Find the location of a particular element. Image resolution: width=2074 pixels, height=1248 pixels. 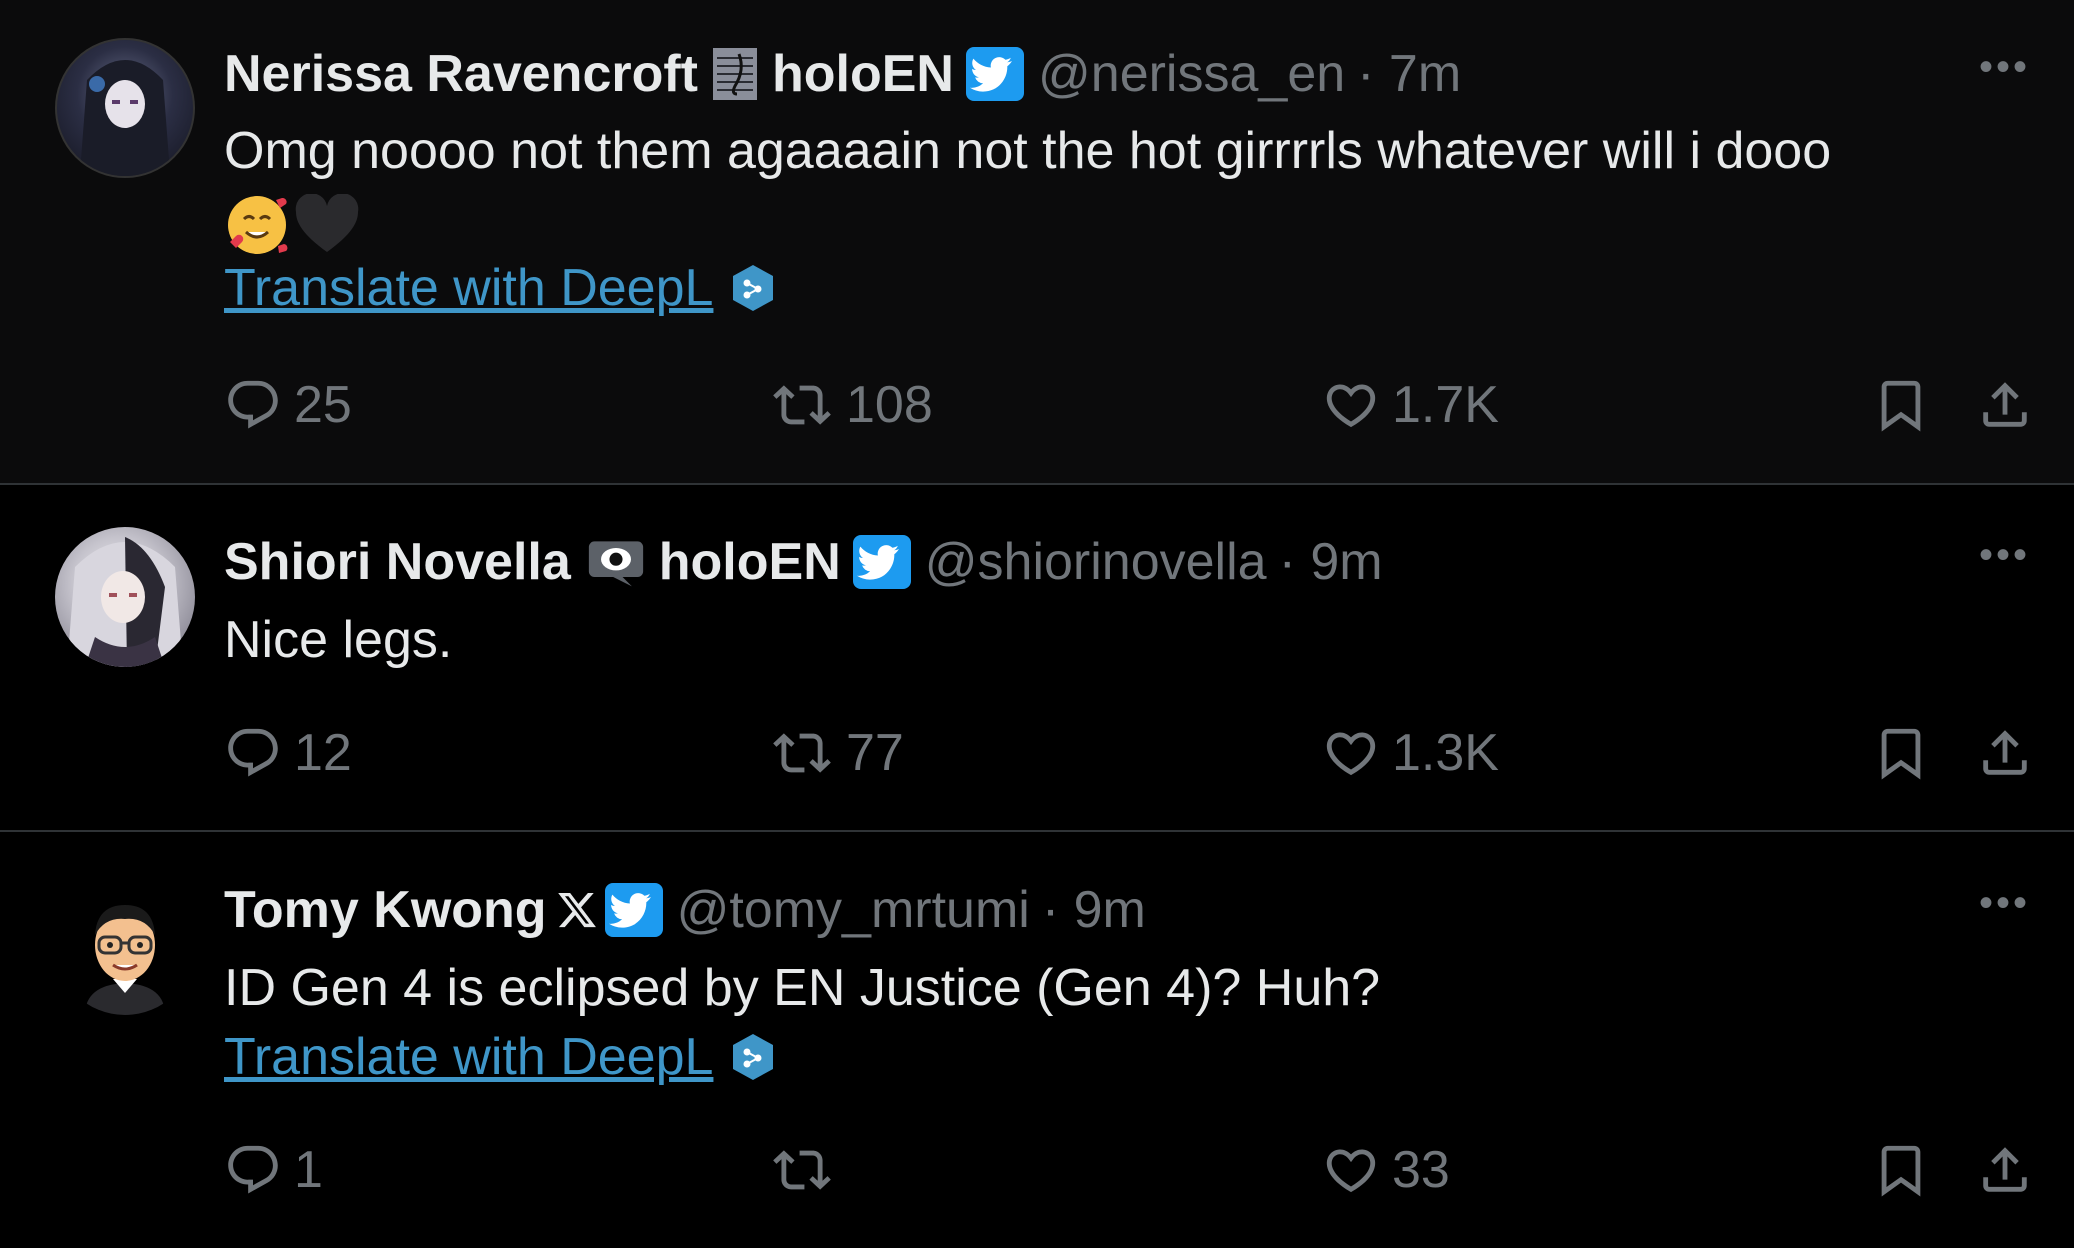

reply-button: 25 is located at coordinates (288, 405).